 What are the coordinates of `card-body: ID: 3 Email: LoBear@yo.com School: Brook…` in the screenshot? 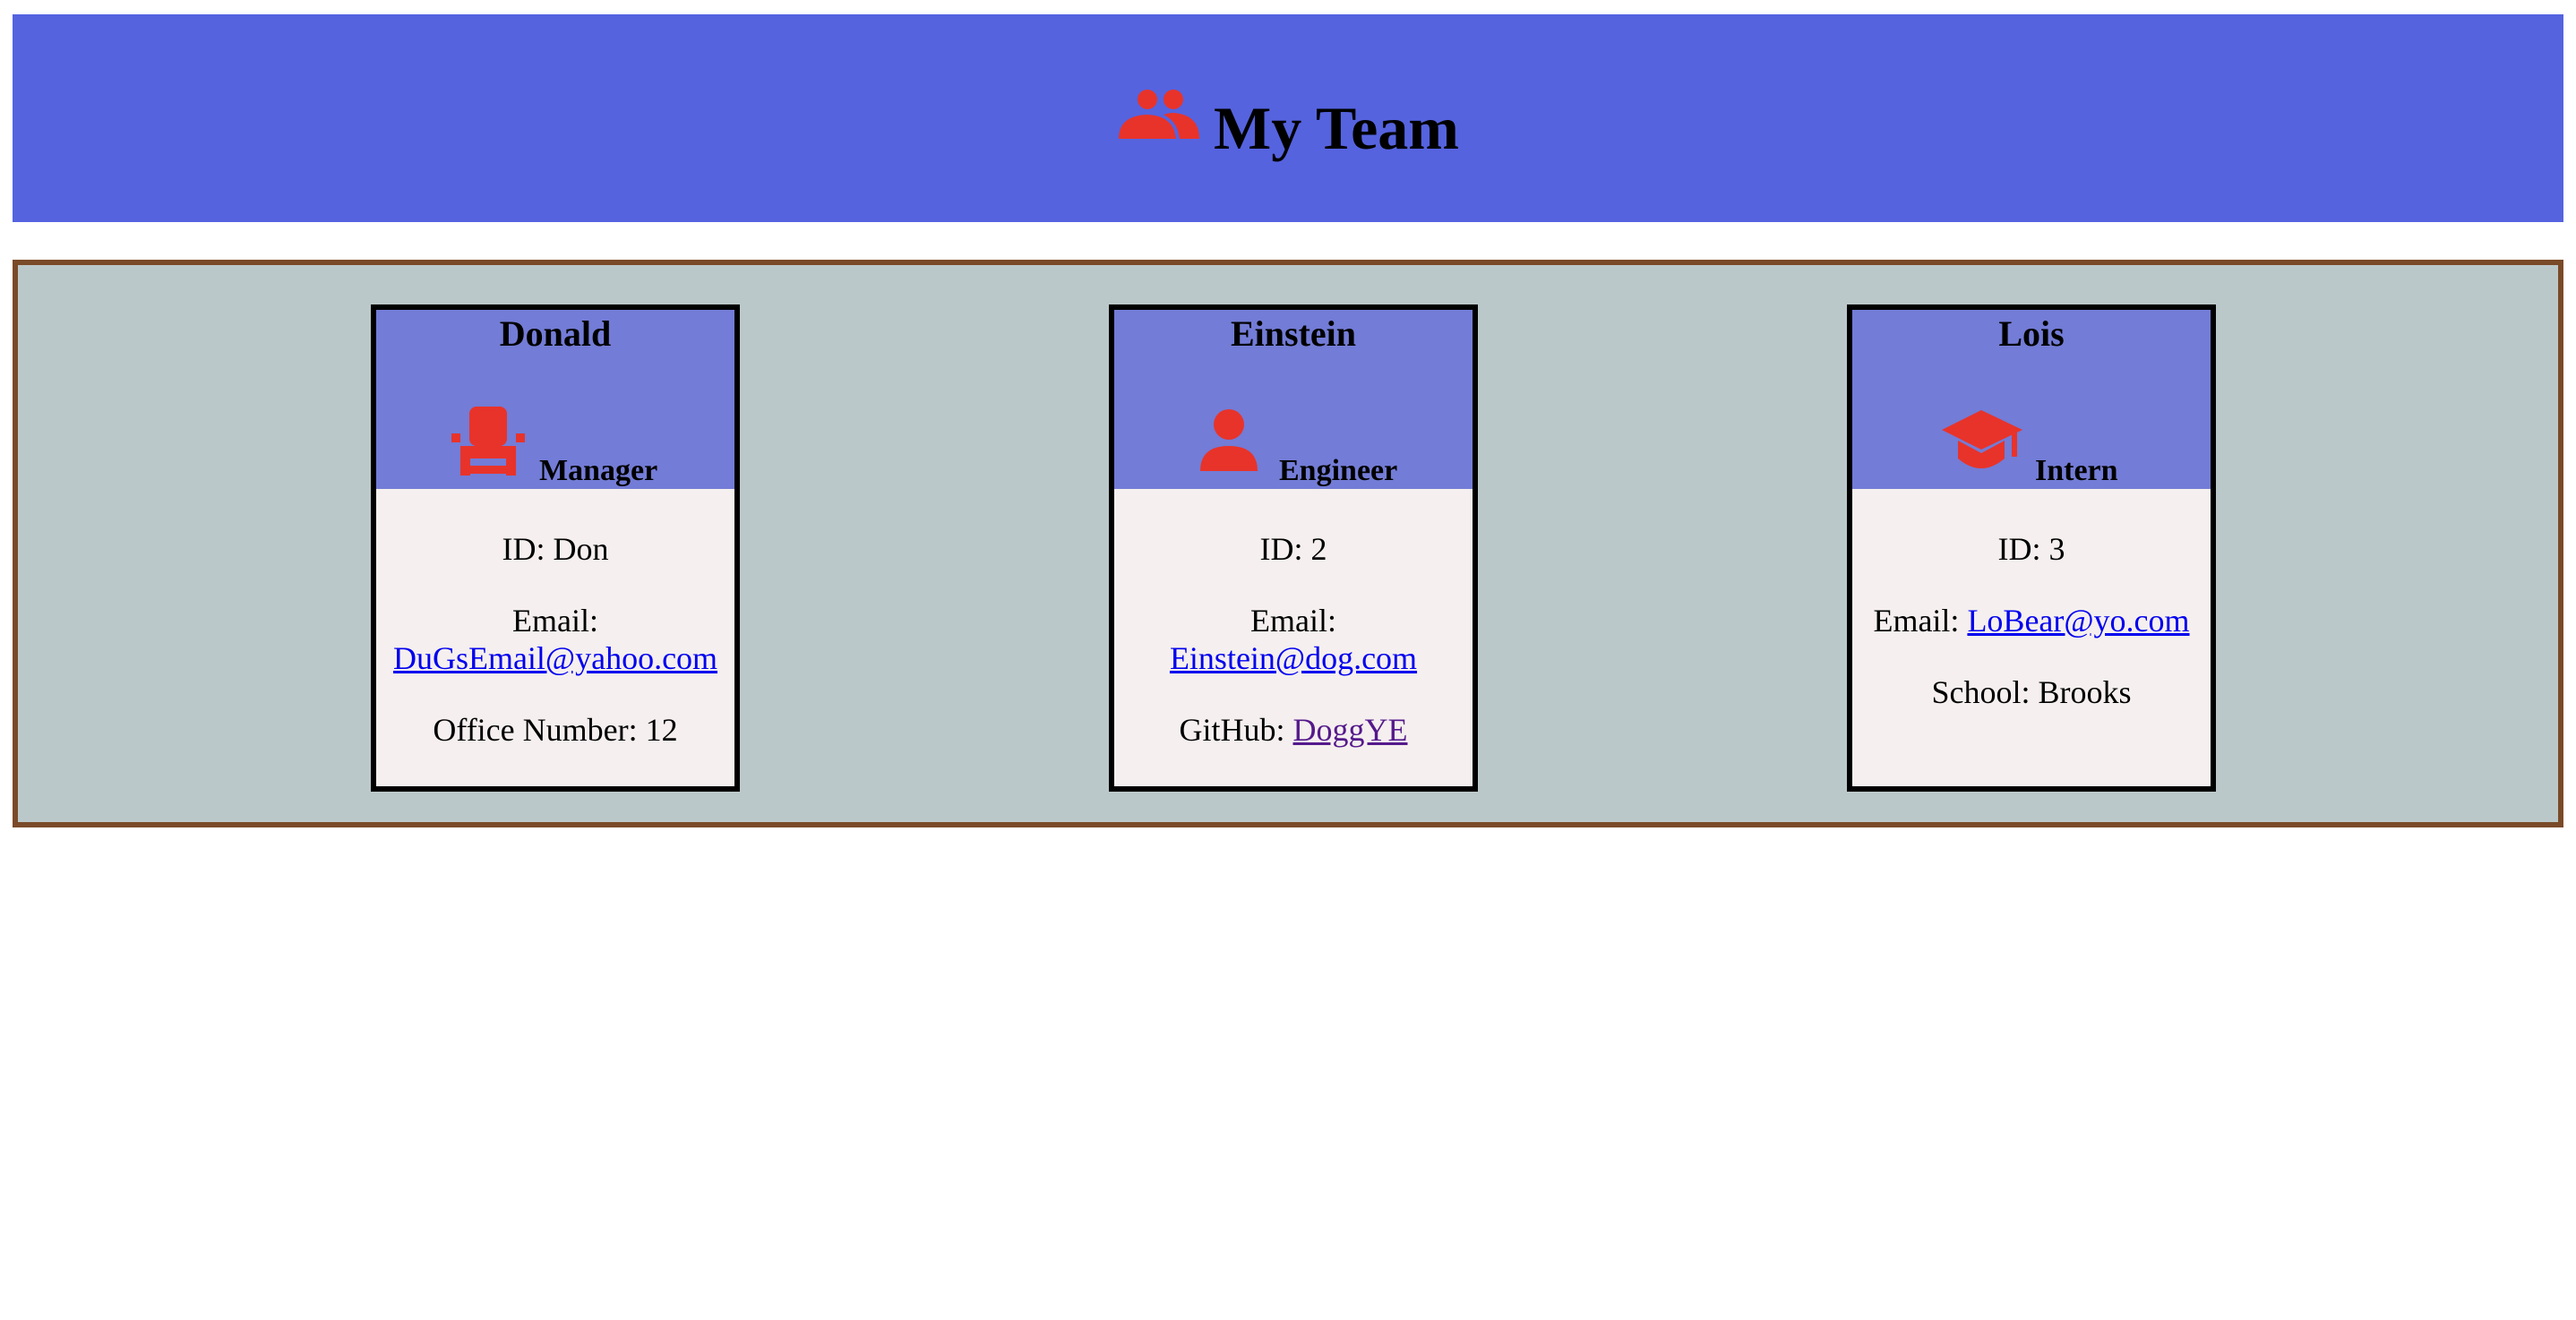 It's located at (2031, 600).